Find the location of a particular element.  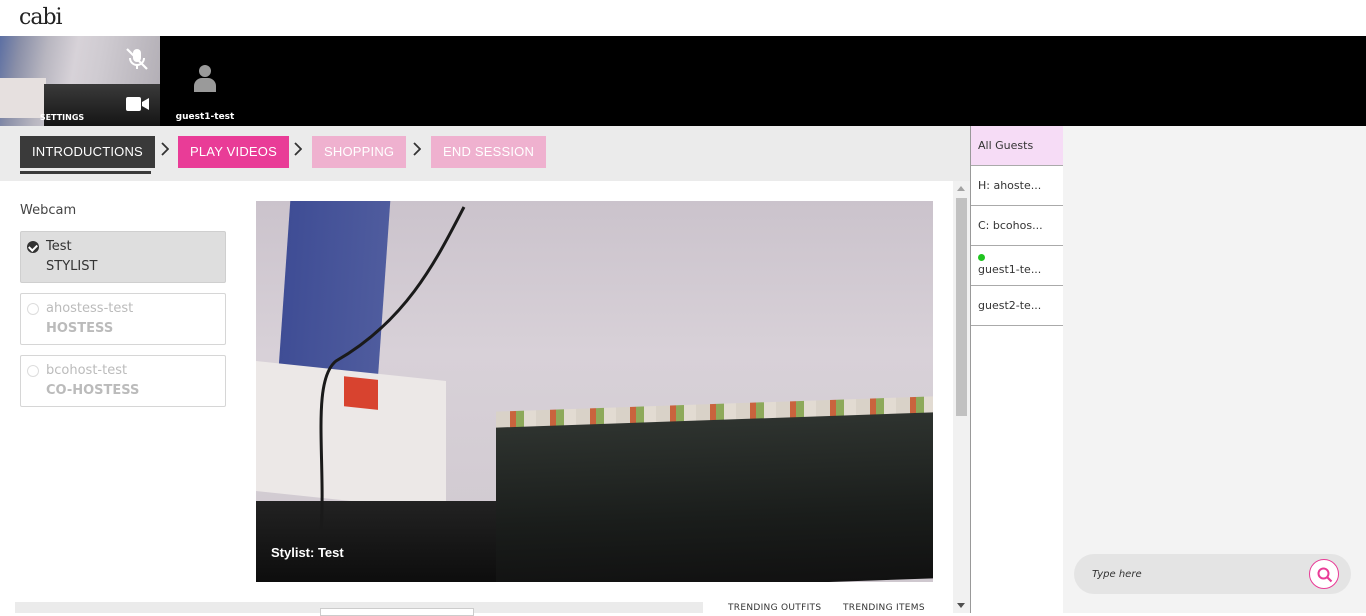

cabi-logo: cabi is located at coordinates (41, 17).